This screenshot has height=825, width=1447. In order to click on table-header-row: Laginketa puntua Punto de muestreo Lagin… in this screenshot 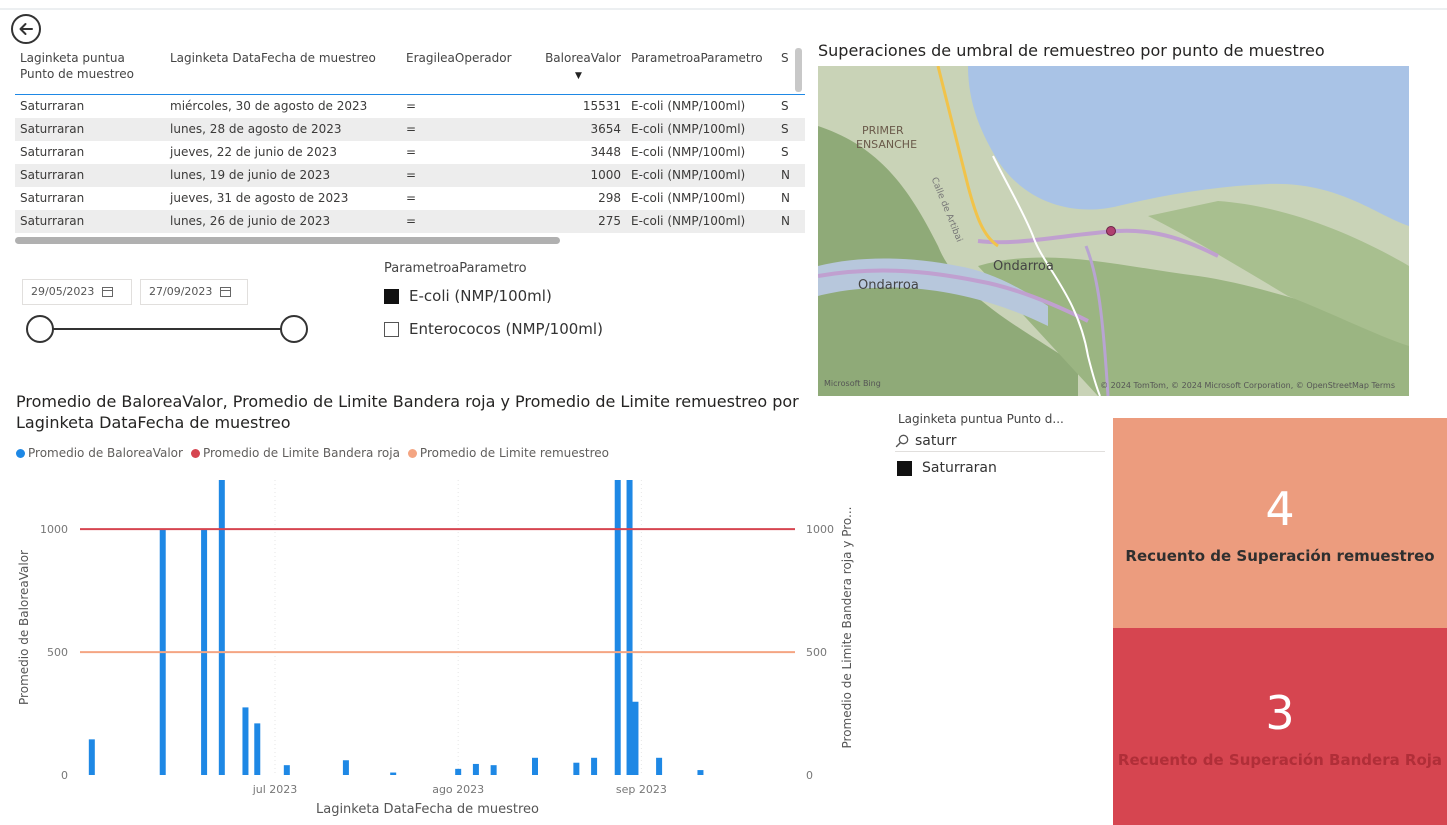, I will do `click(410, 70)`.